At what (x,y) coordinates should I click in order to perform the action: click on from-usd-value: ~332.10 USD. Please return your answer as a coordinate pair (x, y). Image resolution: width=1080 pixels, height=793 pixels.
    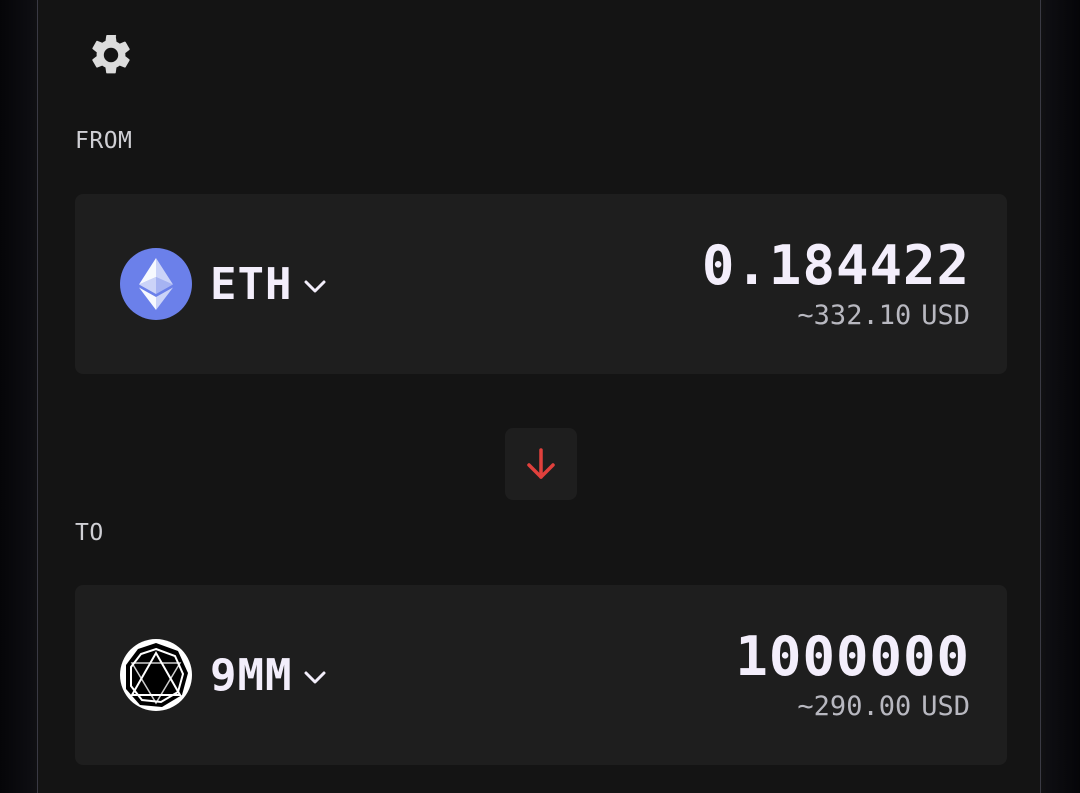
    Looking at the image, I should click on (883, 315).